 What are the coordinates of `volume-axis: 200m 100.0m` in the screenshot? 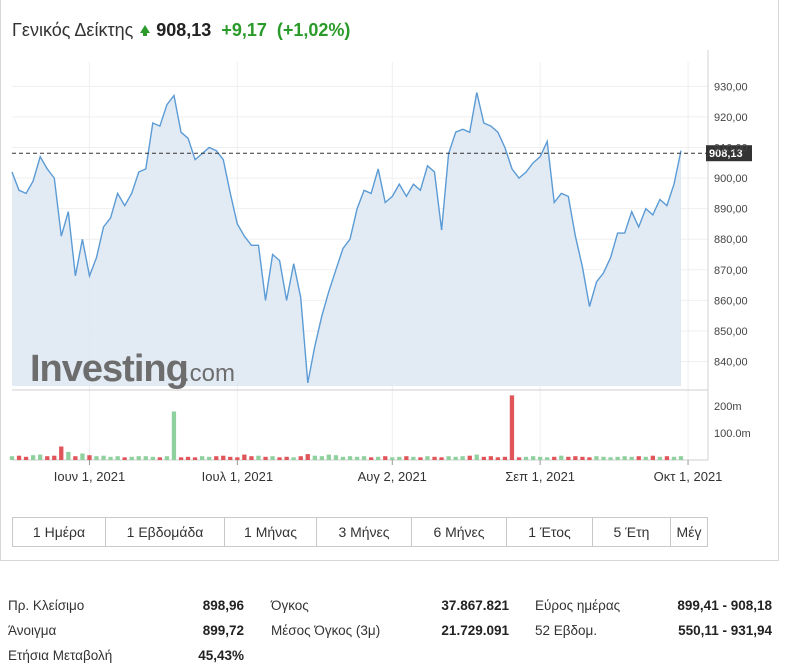 It's located at (732, 420).